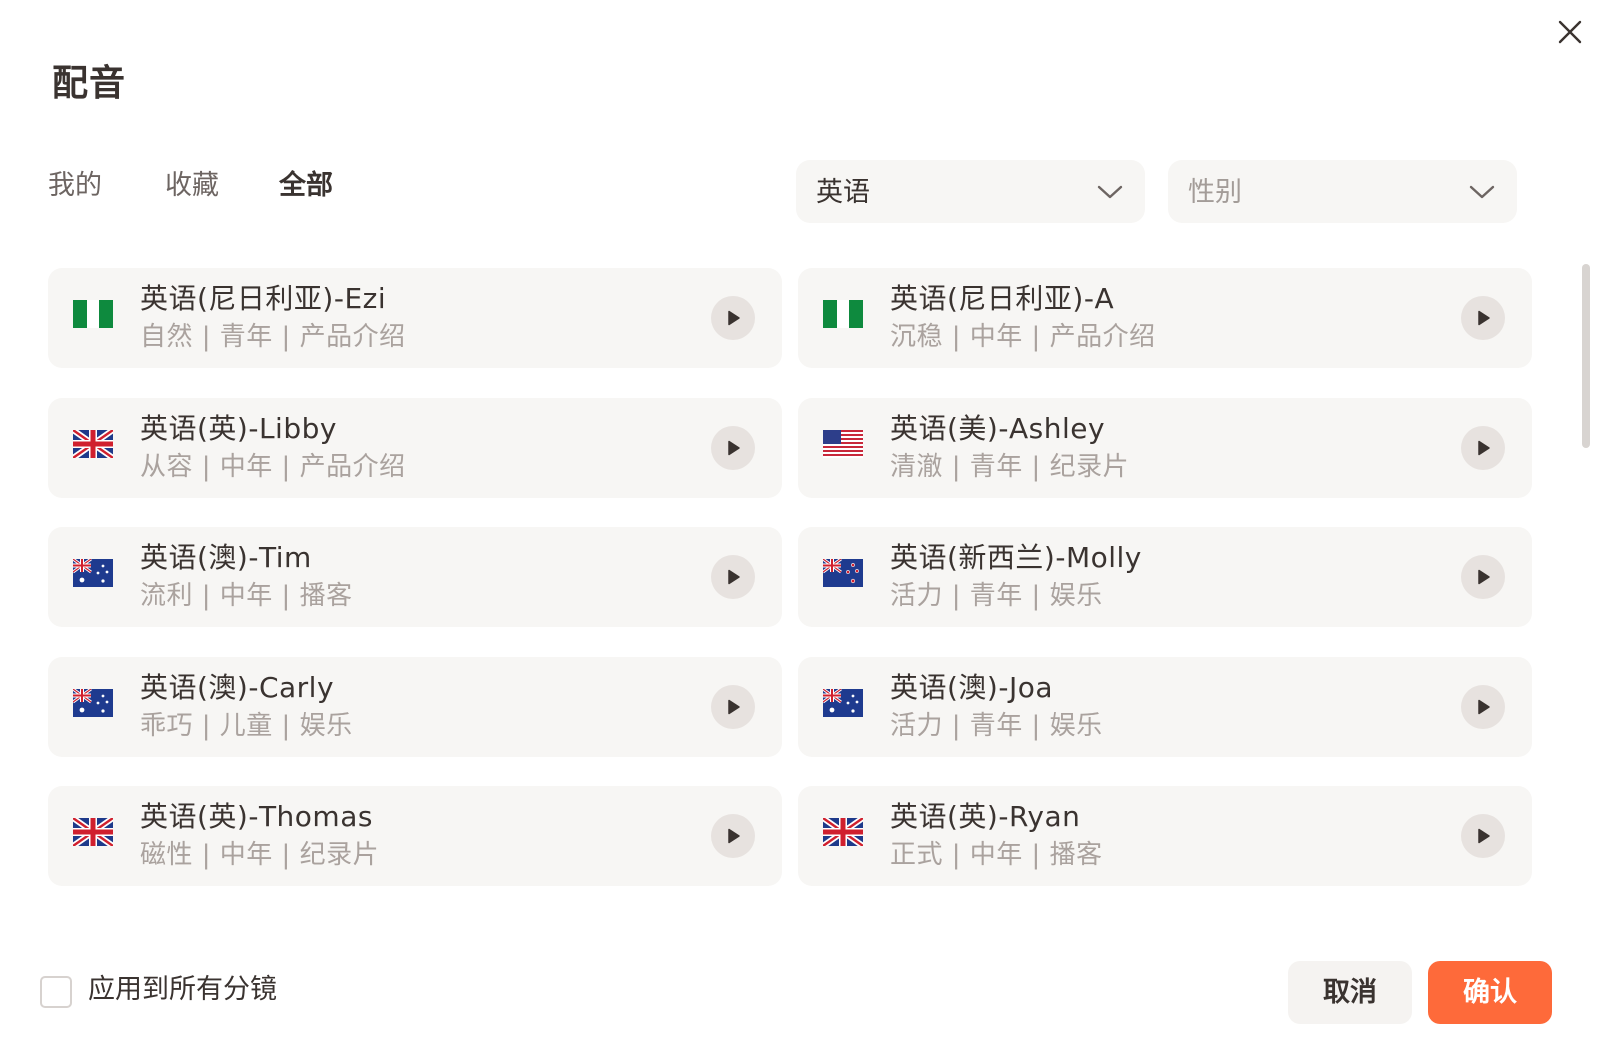 The height and width of the screenshot is (1063, 1600). What do you see at coordinates (1002, 298) in the screenshot?
I see `voice-name: 英语(尼日利亚)-A` at bounding box center [1002, 298].